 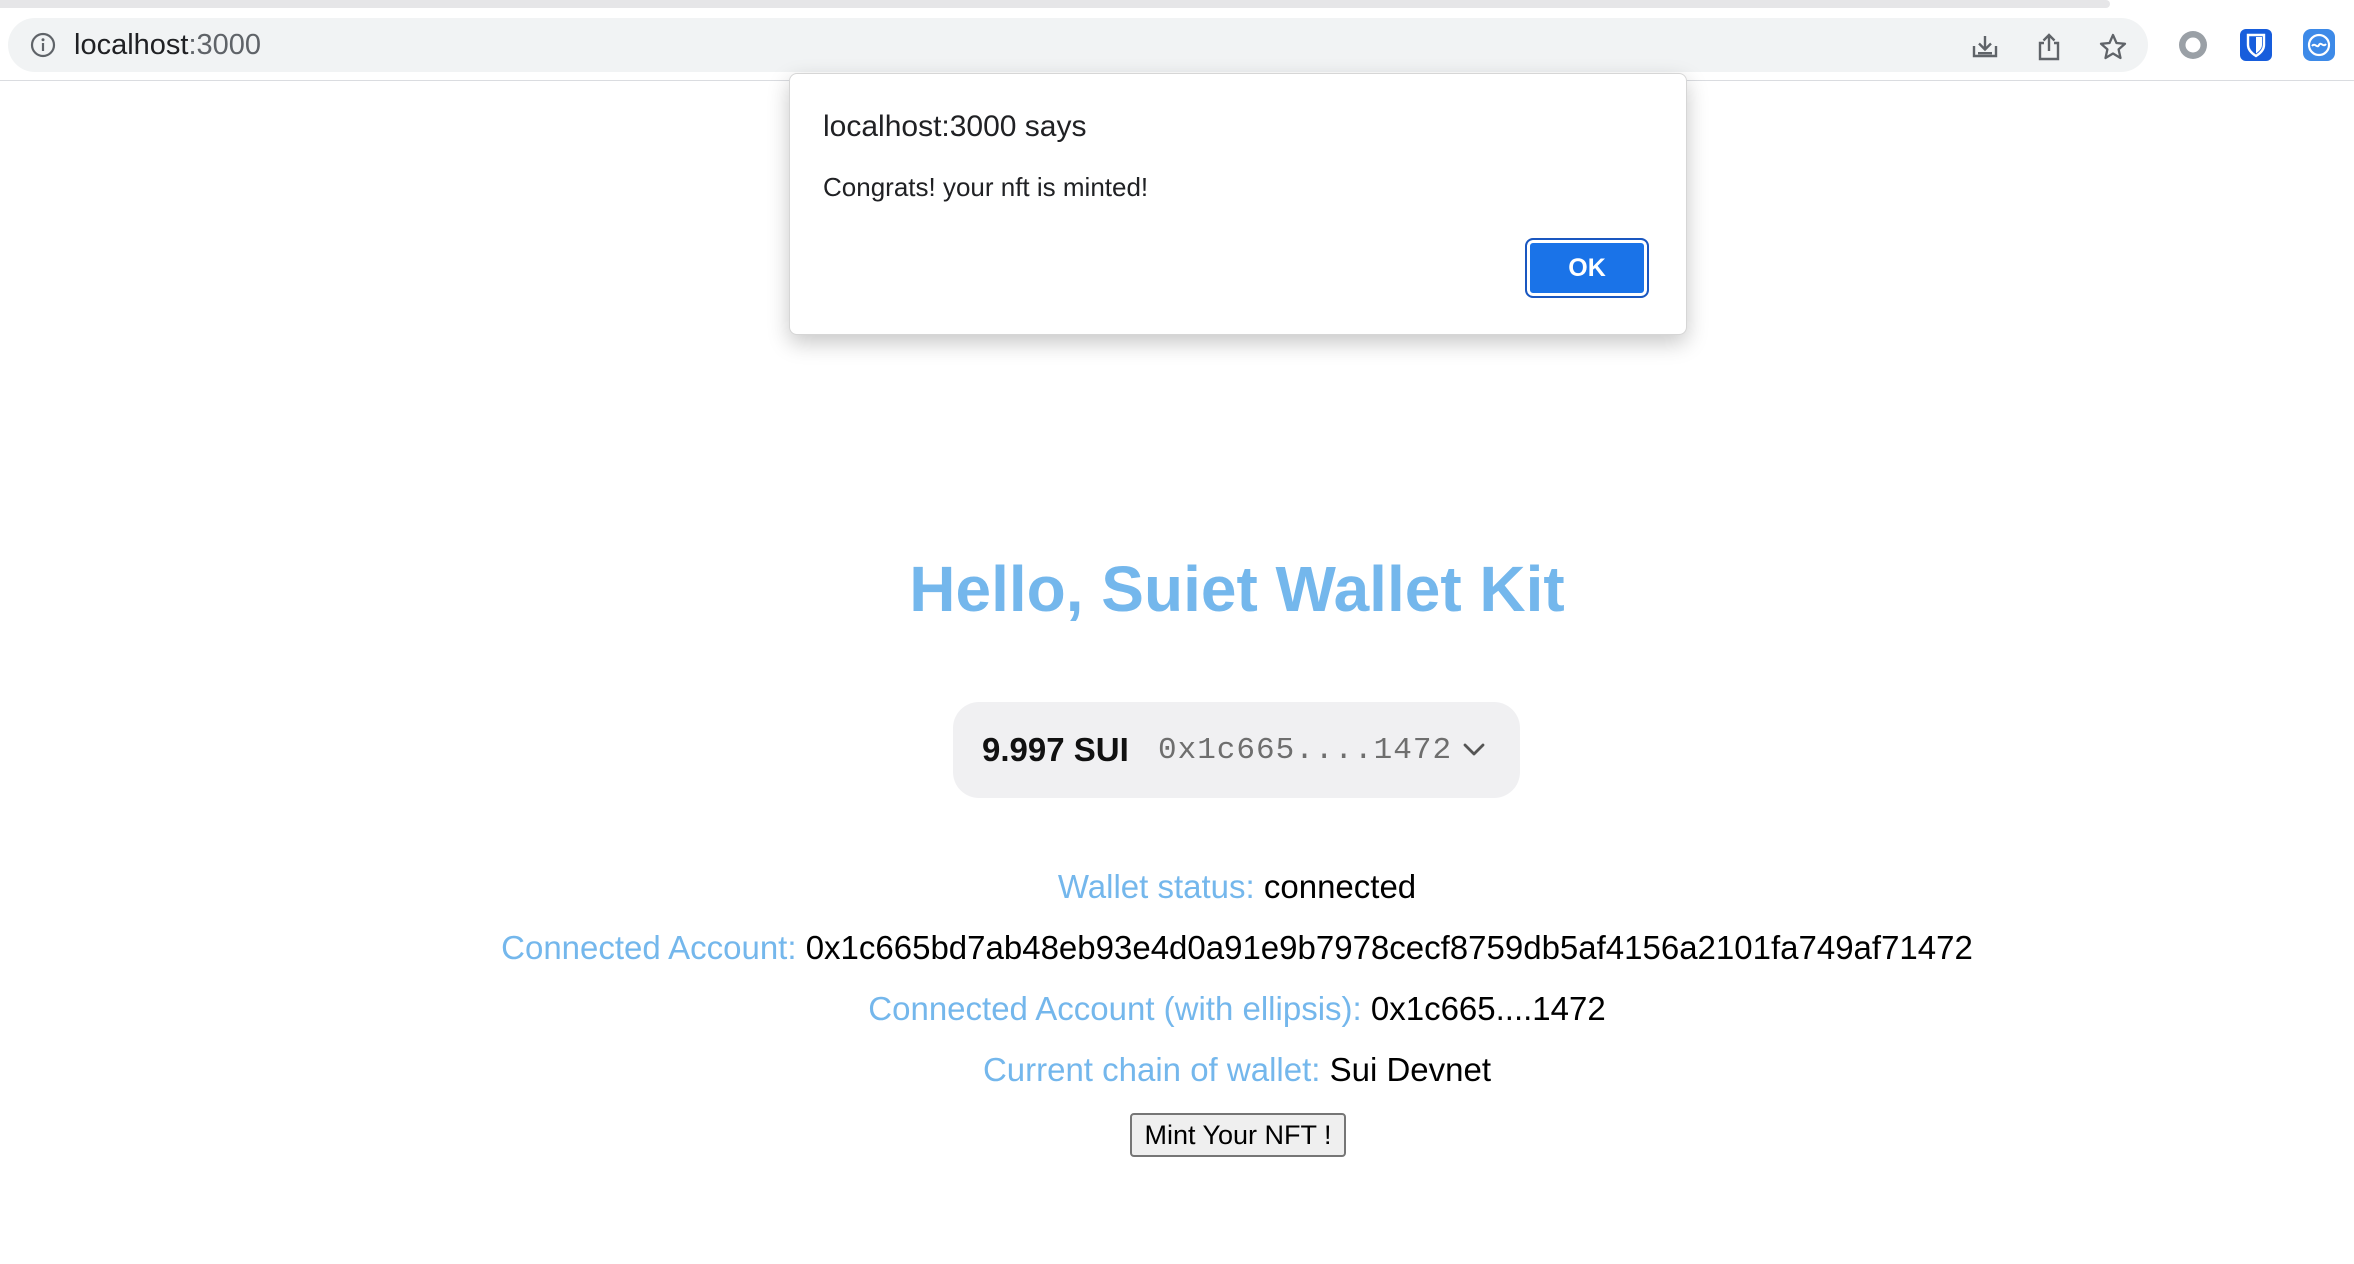 What do you see at coordinates (649, 947) in the screenshot?
I see `connected-account-label: Connected Account:` at bounding box center [649, 947].